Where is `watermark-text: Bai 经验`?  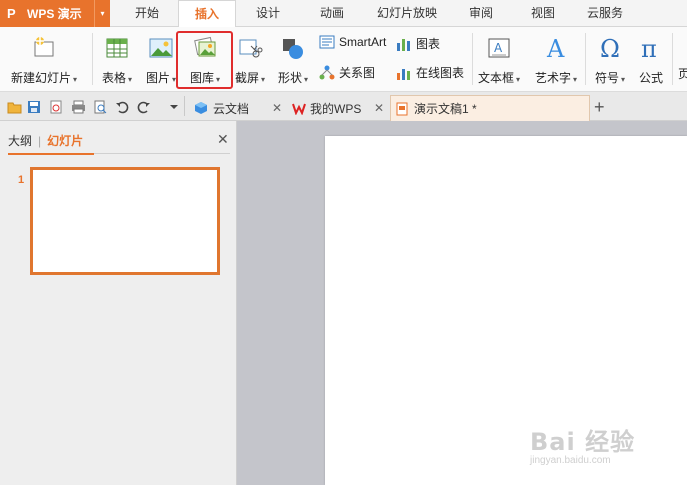 watermark-text: Bai 经验 is located at coordinates (583, 442).